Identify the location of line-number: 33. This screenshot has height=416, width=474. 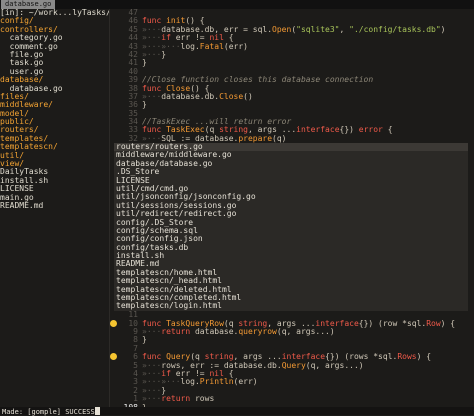
(133, 130).